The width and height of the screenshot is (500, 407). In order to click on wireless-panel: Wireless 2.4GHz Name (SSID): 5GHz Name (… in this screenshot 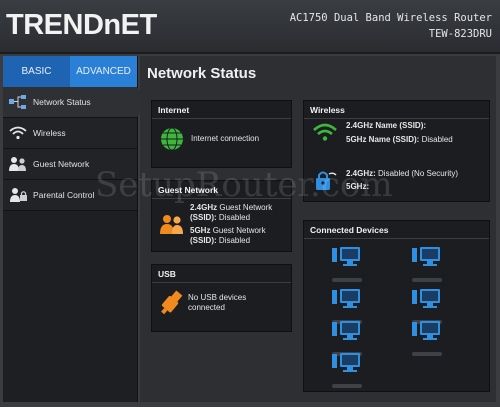, I will do `click(396, 151)`.